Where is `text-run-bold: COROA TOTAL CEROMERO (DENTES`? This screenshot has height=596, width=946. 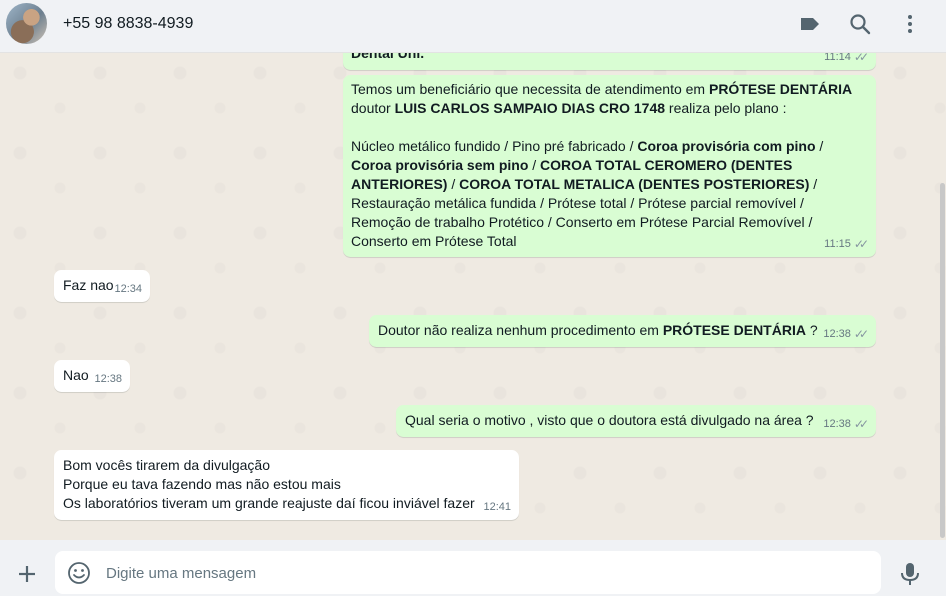
text-run-bold: COROA TOTAL CEROMERO (DENTES is located at coordinates (666, 165).